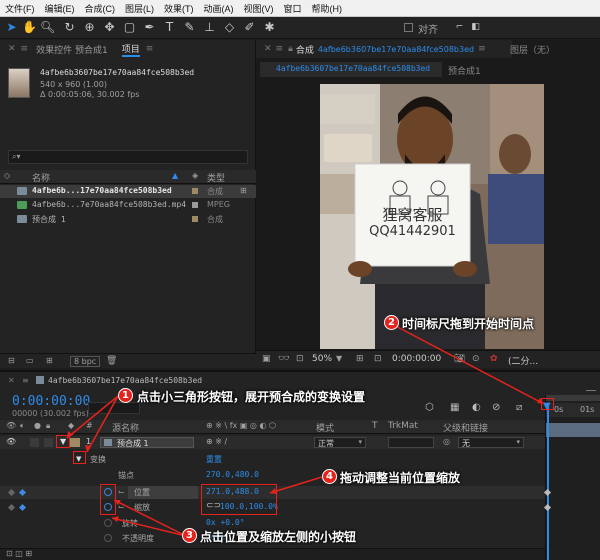 The width and height of the screenshot is (600, 560). What do you see at coordinates (125, 395) in the screenshot?
I see `step-1-badge: 1` at bounding box center [125, 395].